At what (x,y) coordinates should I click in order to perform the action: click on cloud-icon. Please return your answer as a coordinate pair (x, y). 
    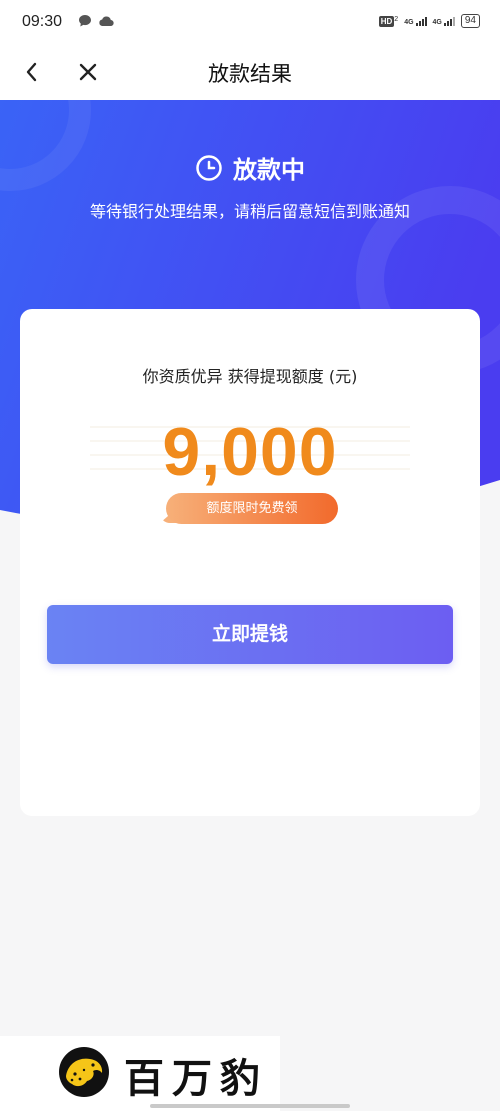
    Looking at the image, I should click on (106, 21).